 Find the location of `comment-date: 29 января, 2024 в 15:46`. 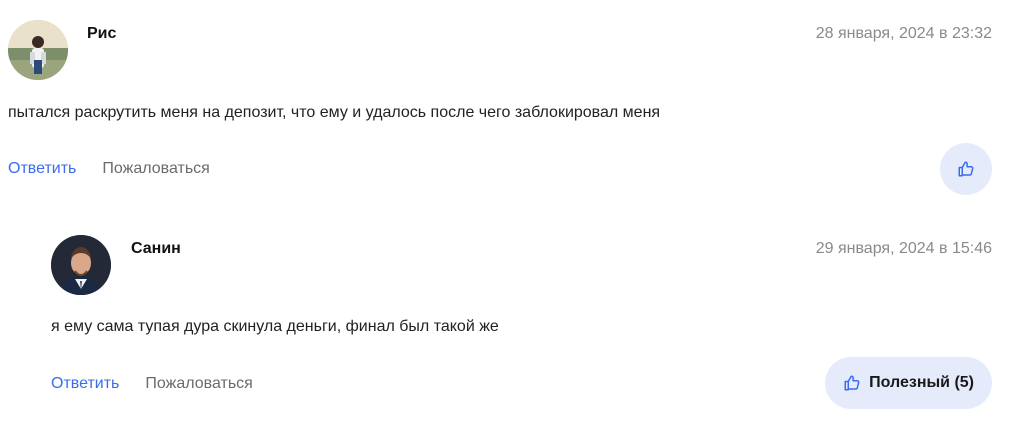

comment-date: 29 января, 2024 в 15:46 is located at coordinates (903, 248).